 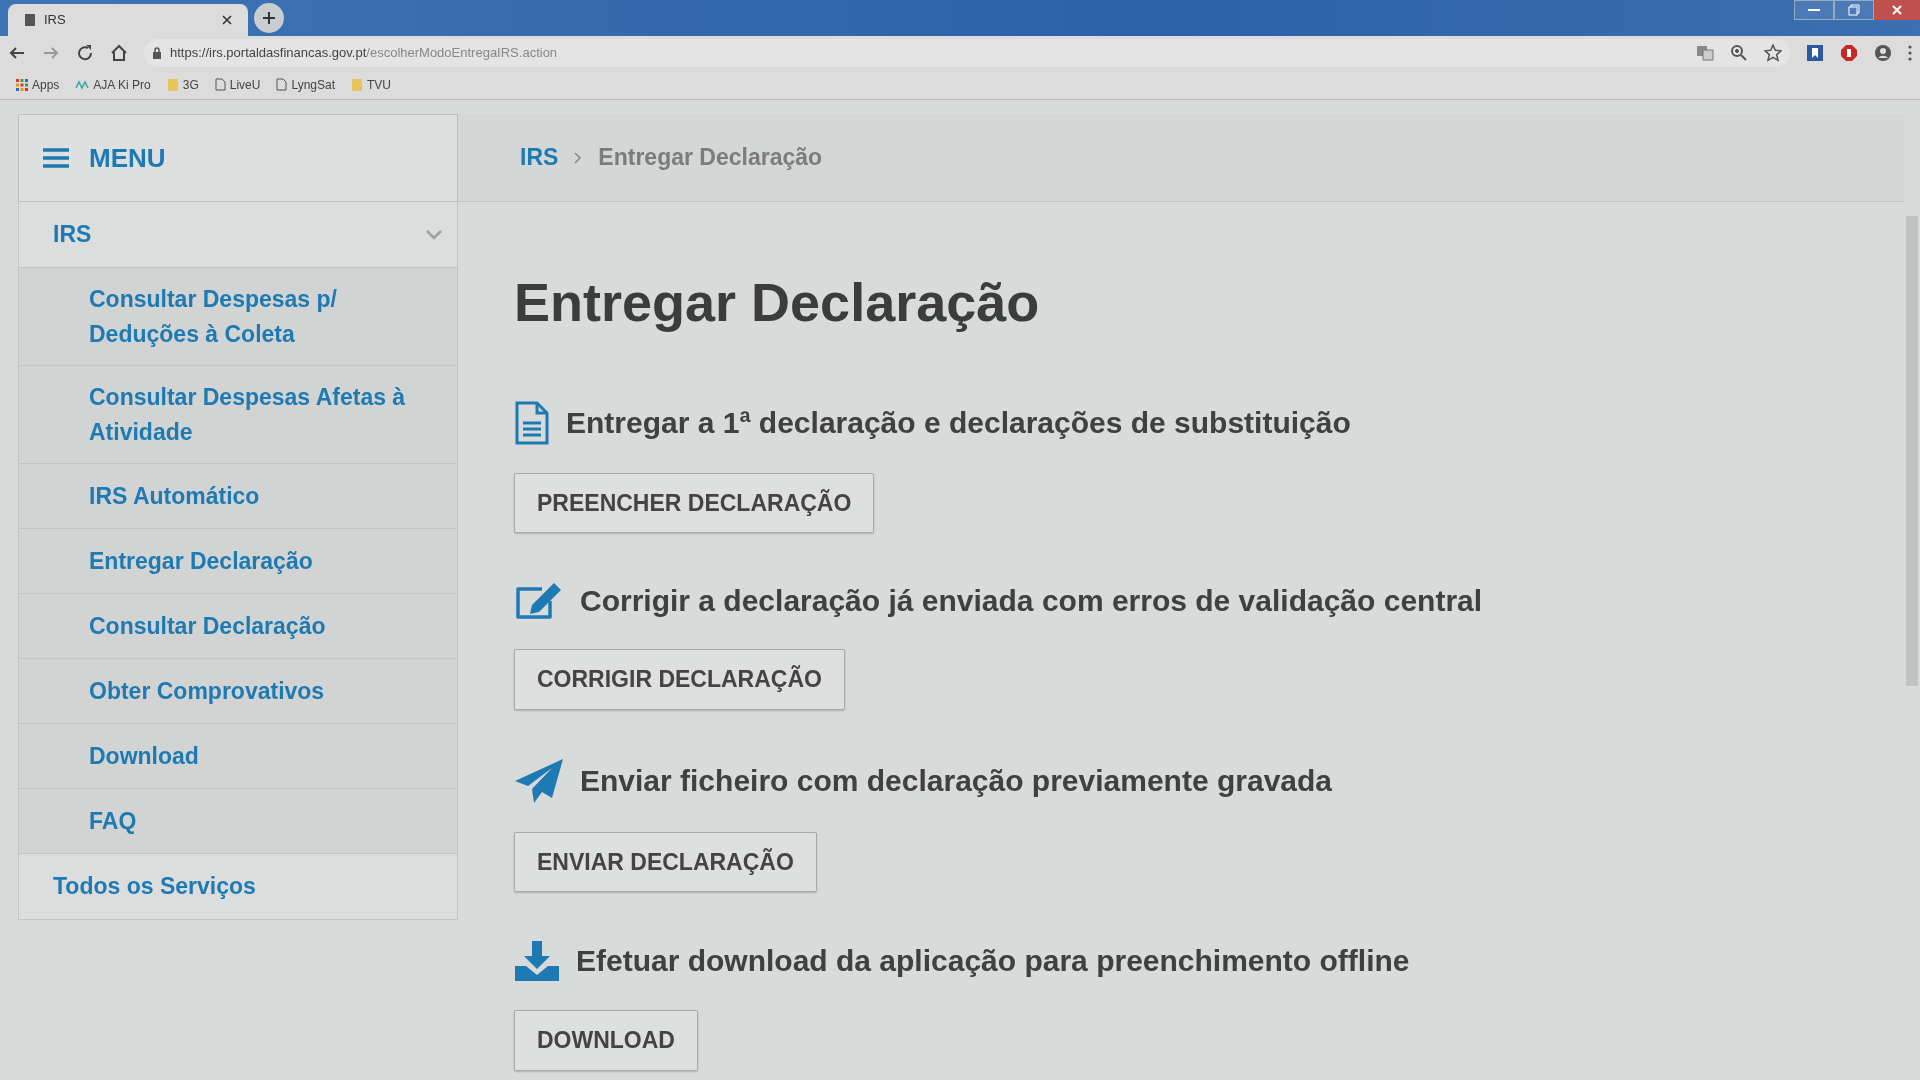 I want to click on section-heading: Corrigir a declaração já enviada com erros de validação central, so click(x=1031, y=601).